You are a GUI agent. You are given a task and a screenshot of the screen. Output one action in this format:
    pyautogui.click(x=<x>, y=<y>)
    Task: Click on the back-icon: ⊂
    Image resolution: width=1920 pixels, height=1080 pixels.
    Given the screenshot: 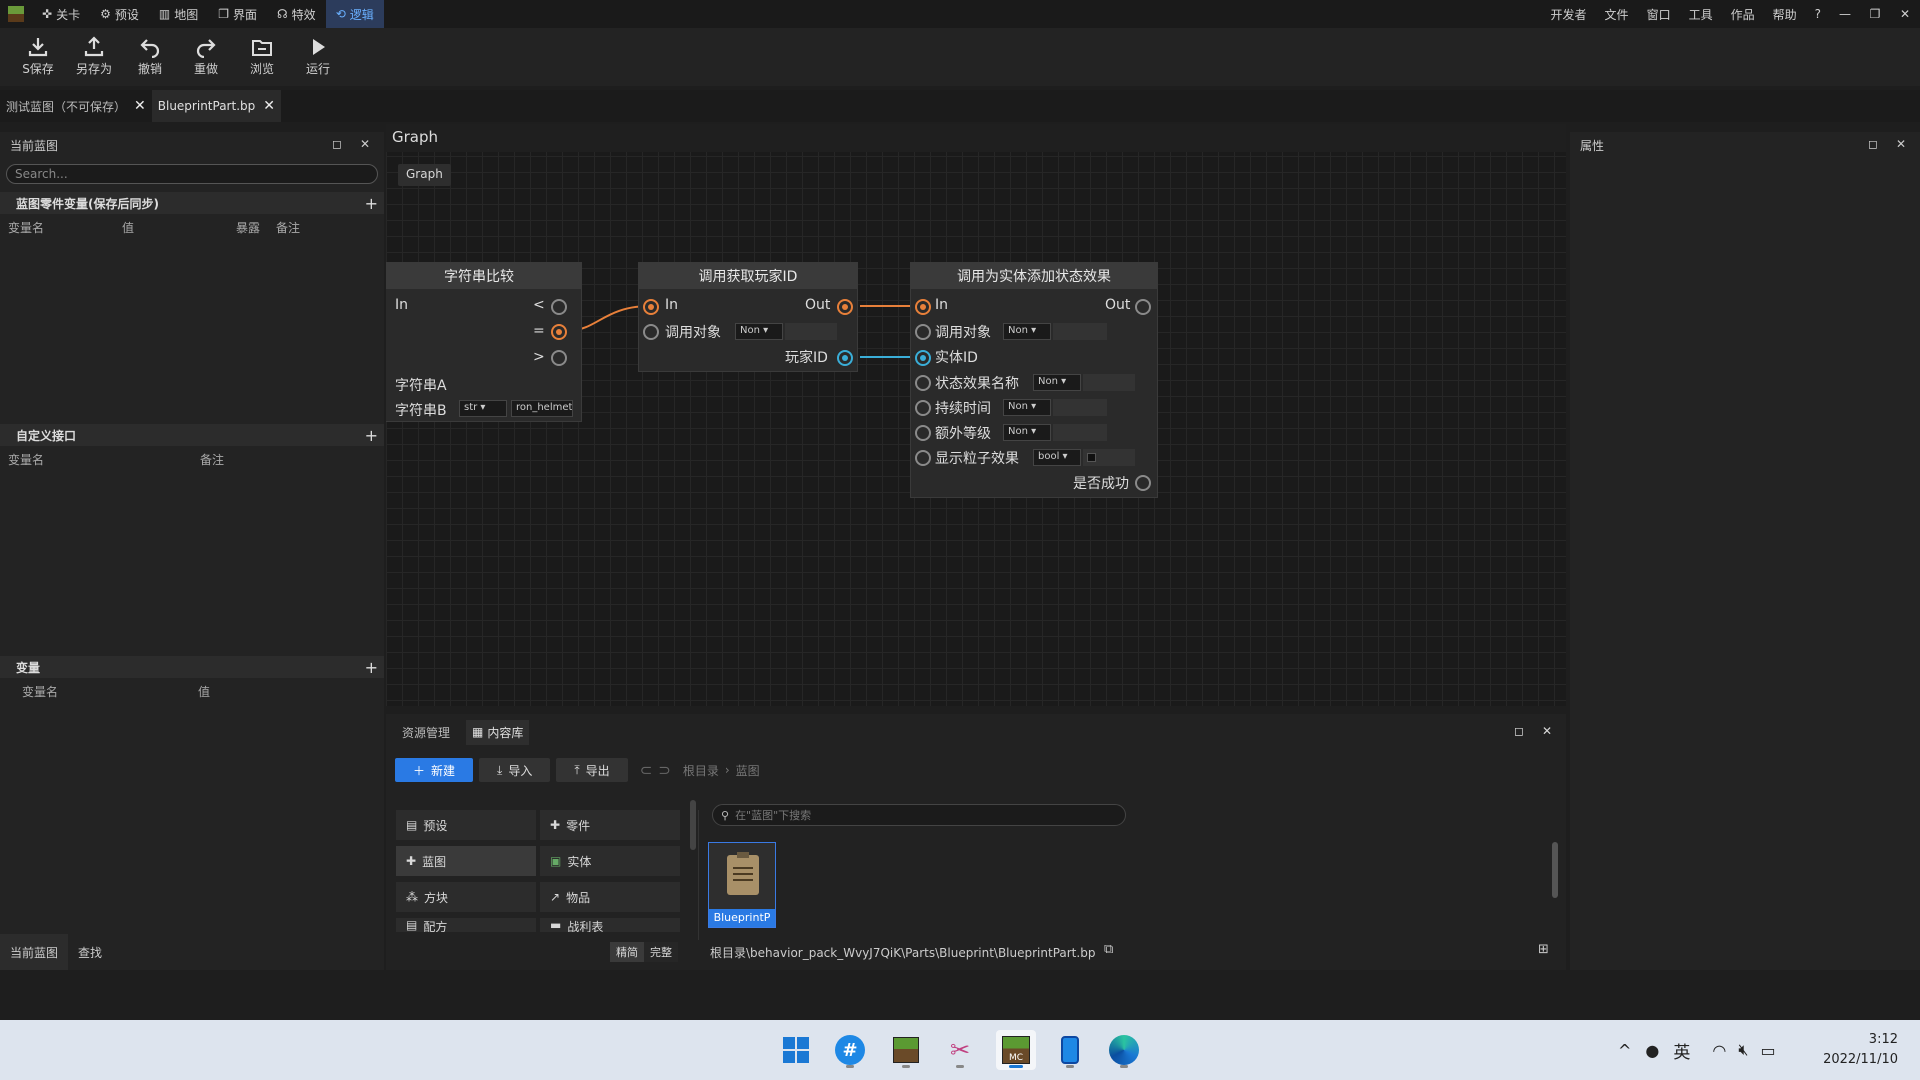 What is the action you would take?
    pyautogui.click(x=646, y=770)
    